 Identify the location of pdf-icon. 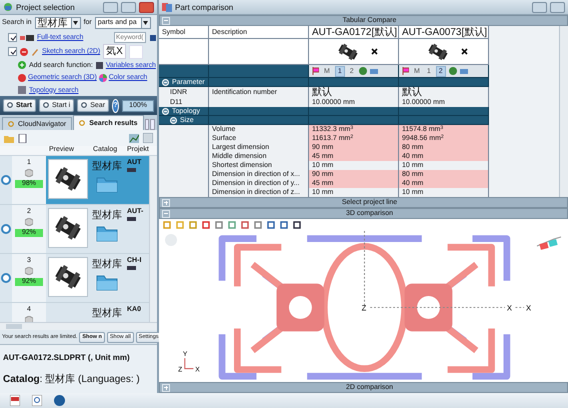
(15, 400).